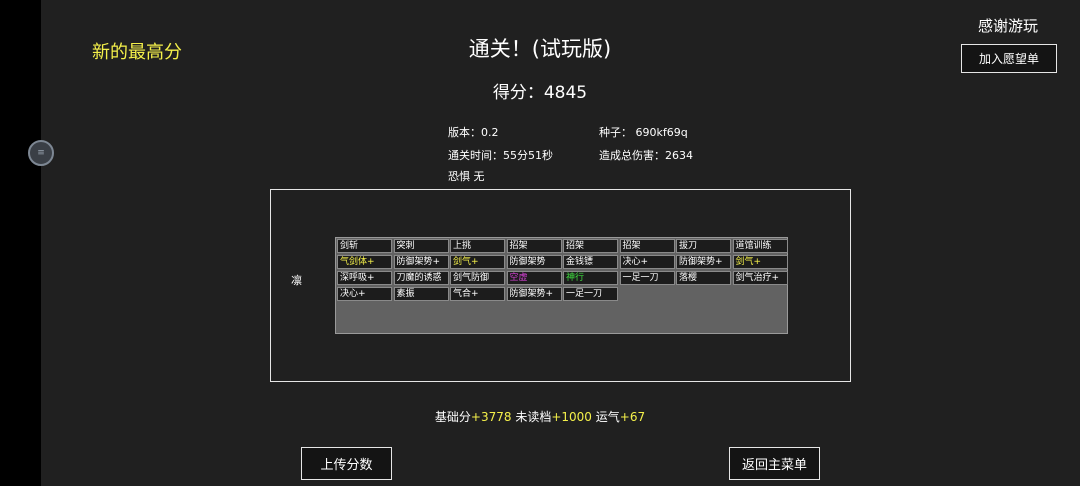  What do you see at coordinates (534, 278) in the screenshot?
I see `card-item: 空虚` at bounding box center [534, 278].